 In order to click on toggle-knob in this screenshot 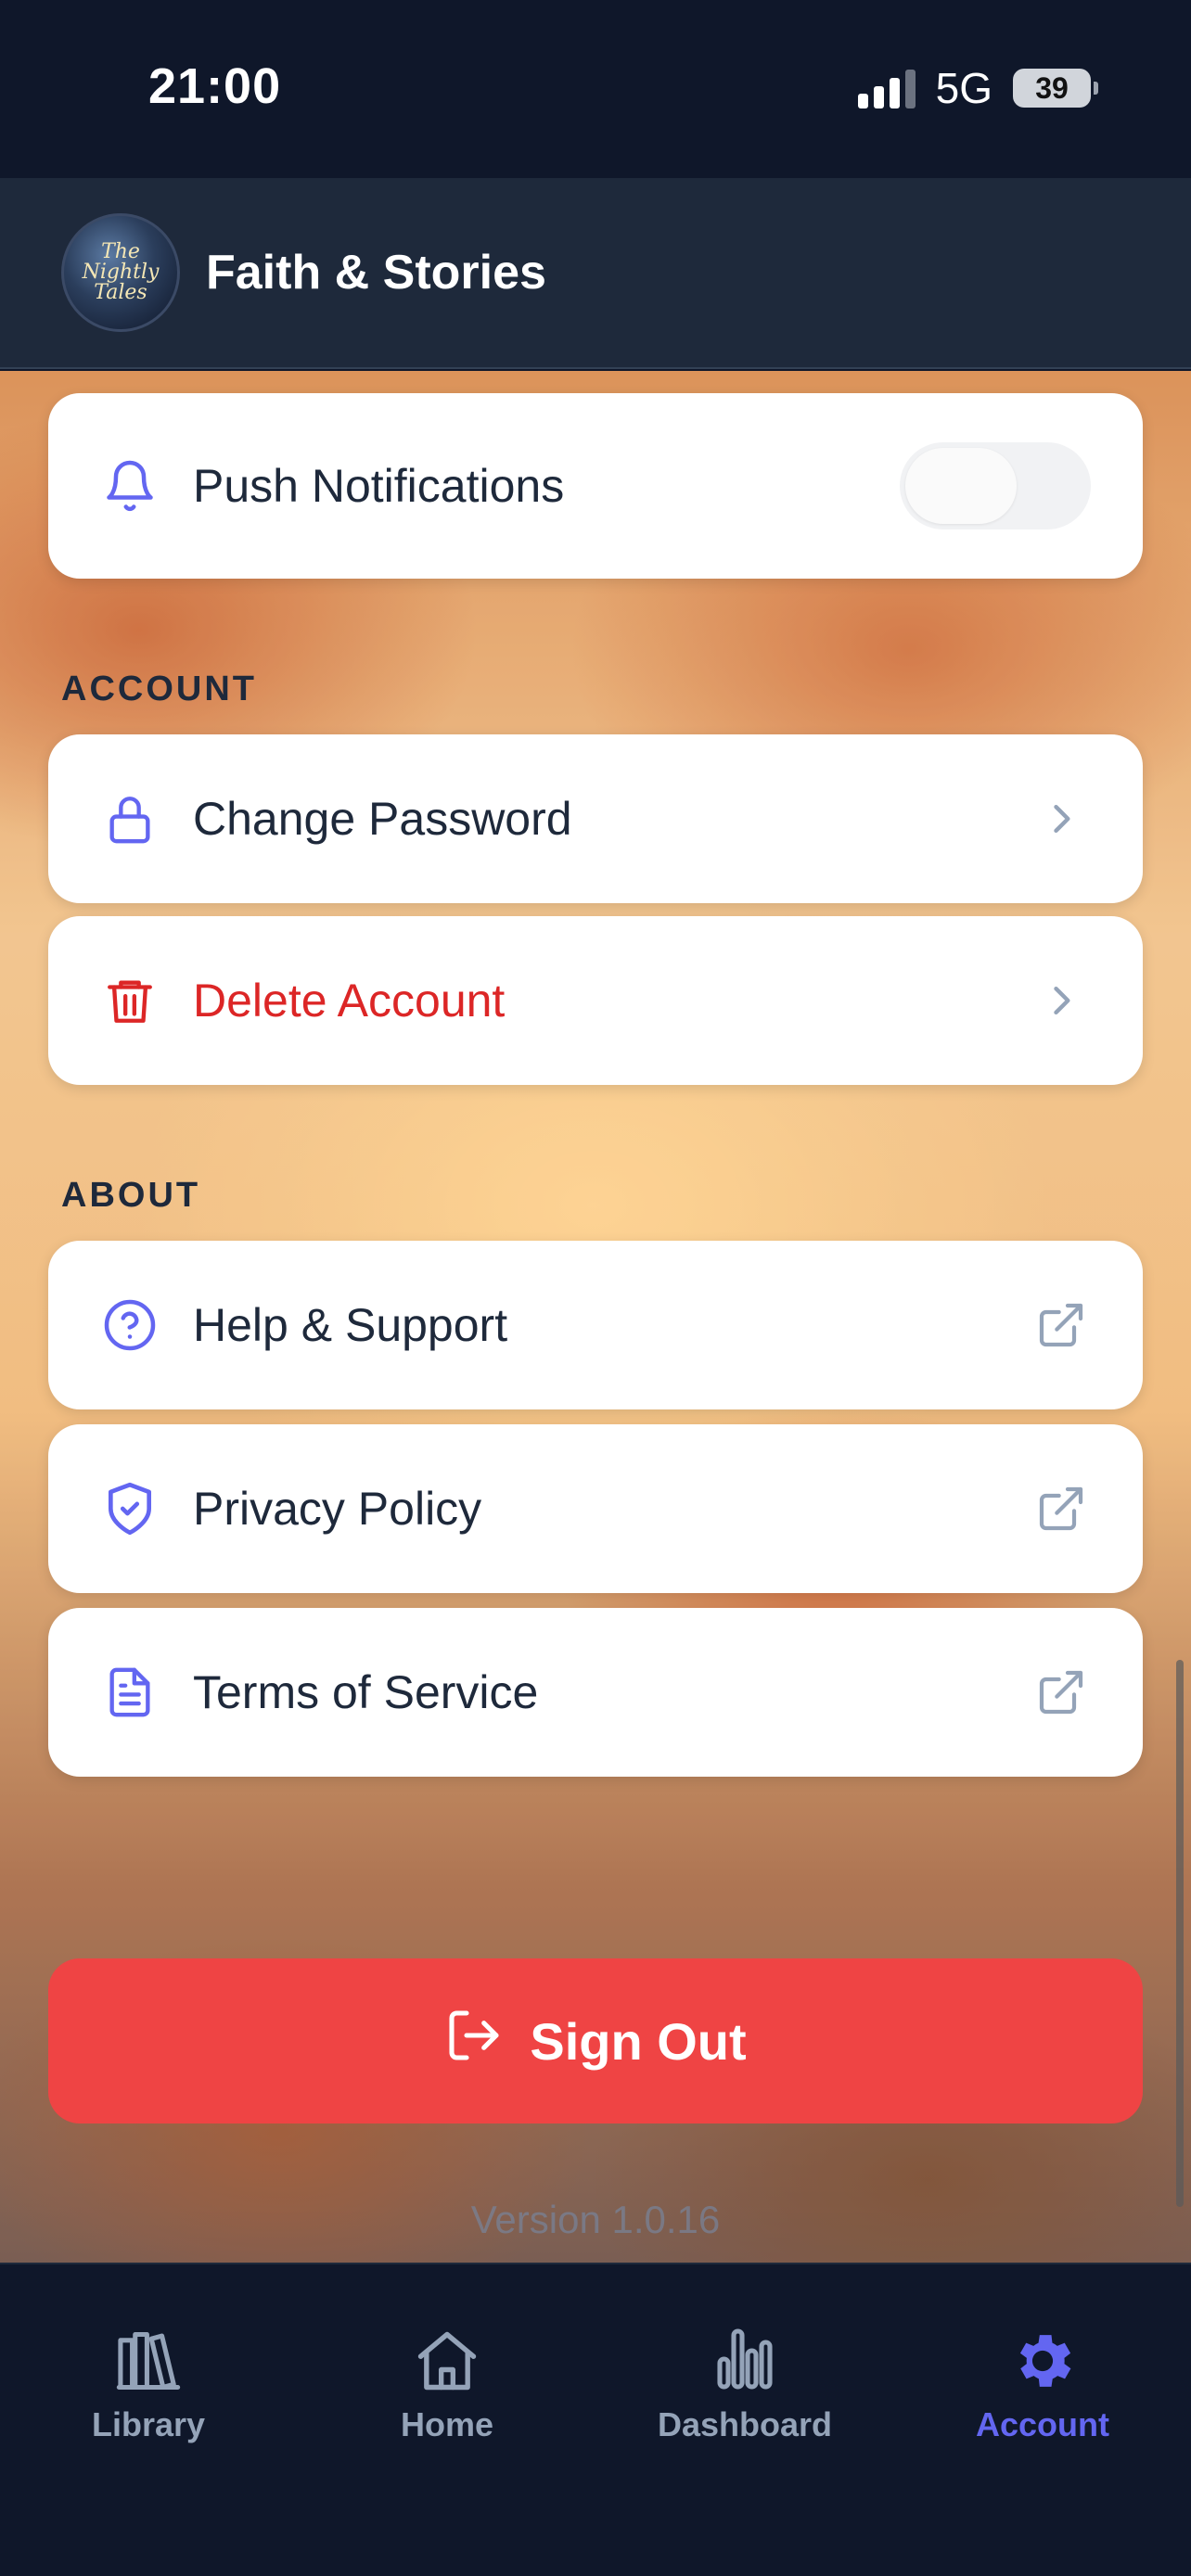, I will do `click(961, 486)`.